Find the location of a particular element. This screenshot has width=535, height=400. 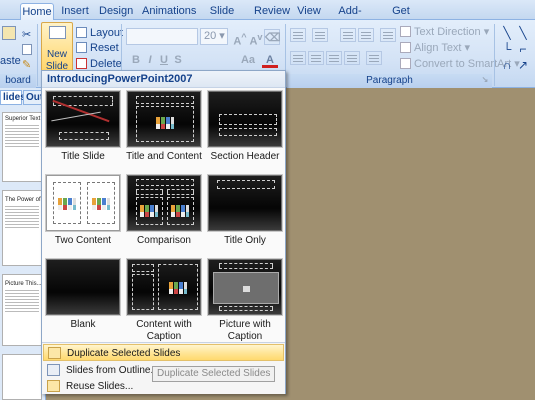

cut-icon: ✂ is located at coordinates (29, 35).